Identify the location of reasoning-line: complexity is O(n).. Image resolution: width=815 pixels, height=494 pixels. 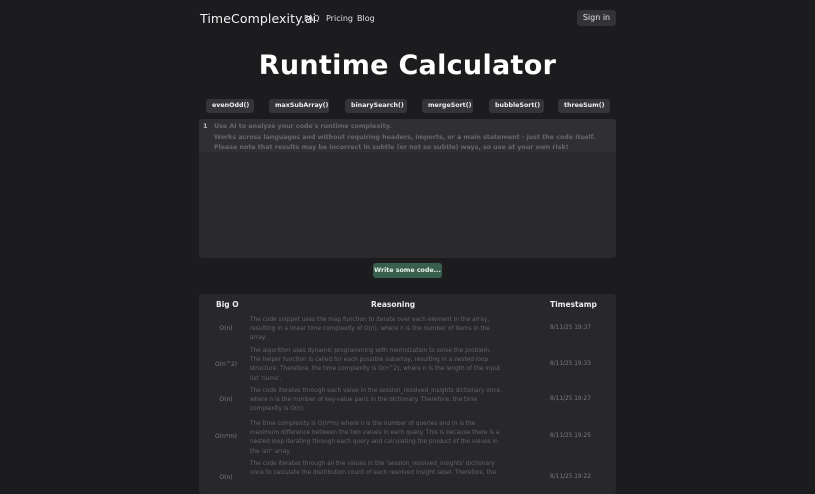
(277, 409).